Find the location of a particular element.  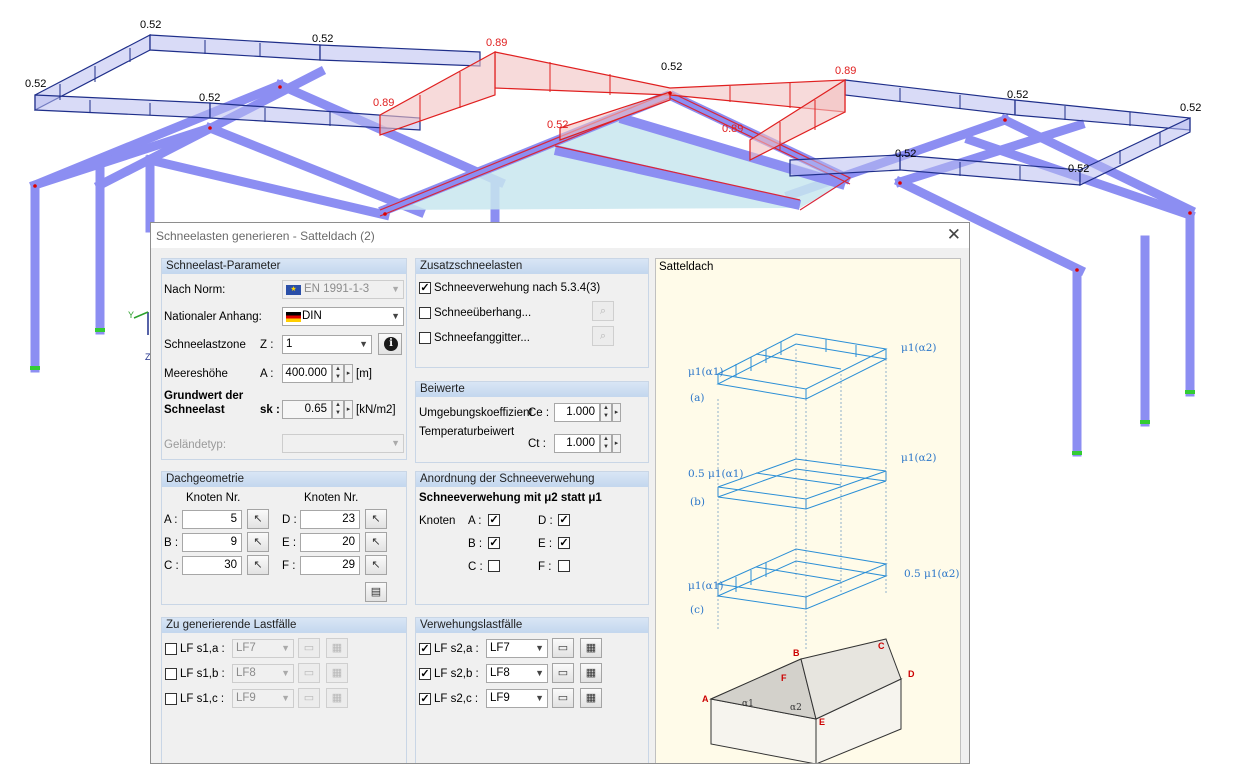

close-icon: ✕ is located at coordinates (954, 235).